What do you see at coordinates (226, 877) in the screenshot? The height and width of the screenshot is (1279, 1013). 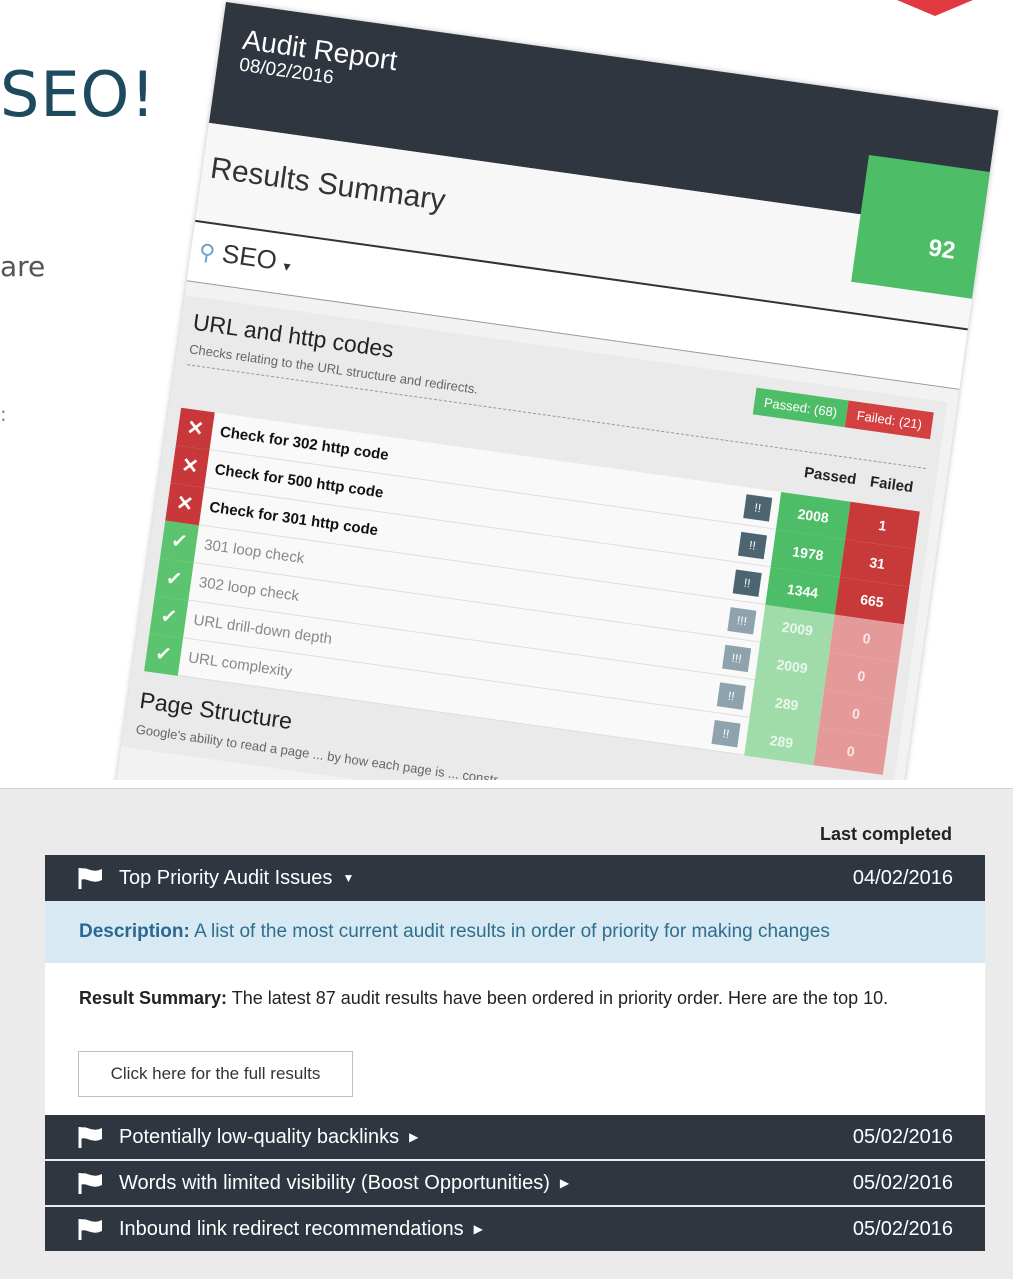 I see `top-priority-issues-label: Top Priority Audit Issues` at bounding box center [226, 877].